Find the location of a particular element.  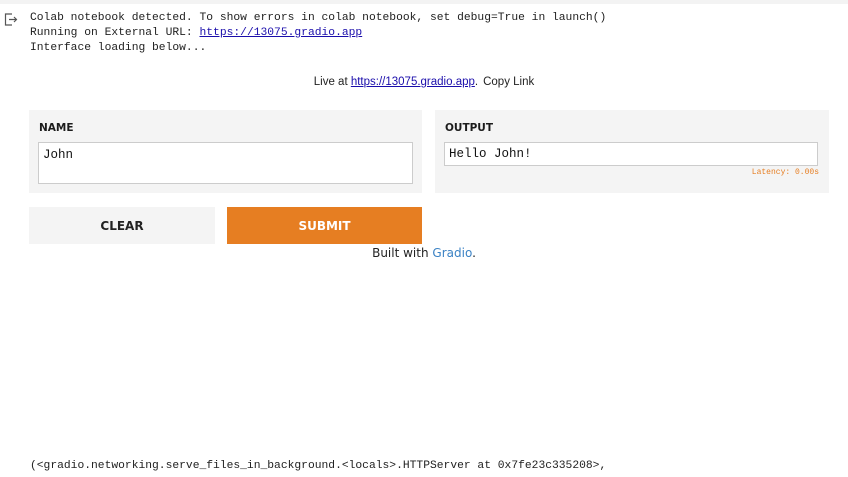

external-url-link: https://13075.gradio.app is located at coordinates (280, 33).